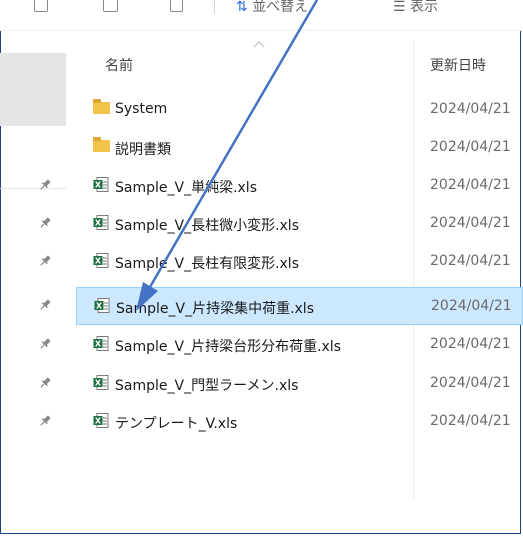  Describe the element at coordinates (38, 282) in the screenshot. I see `navigation-pane` at that location.